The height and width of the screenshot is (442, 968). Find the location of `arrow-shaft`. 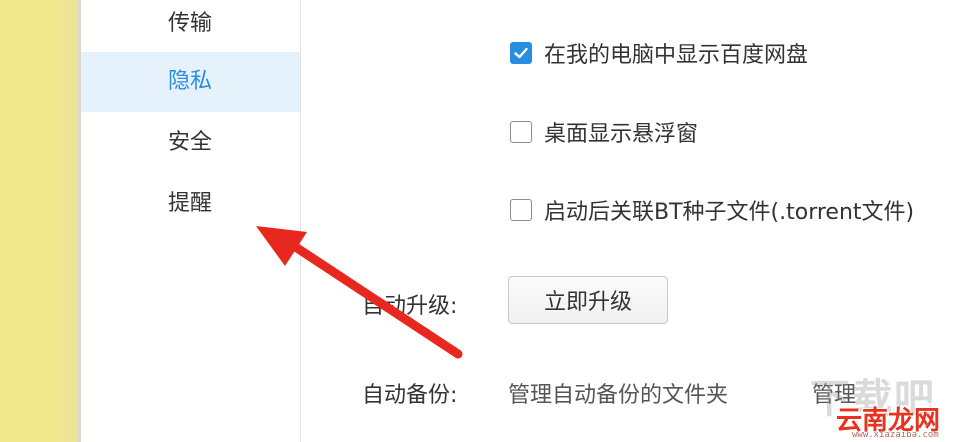

arrow-shaft is located at coordinates (376, 300).